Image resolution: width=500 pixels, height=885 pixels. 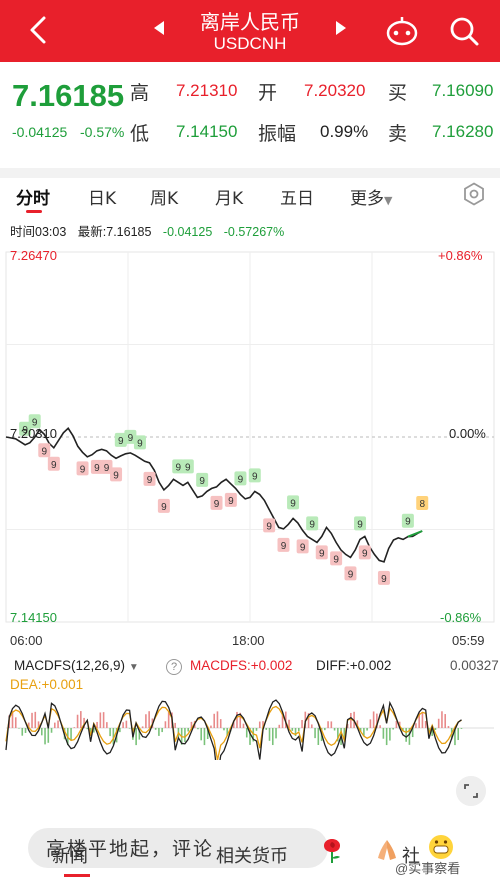 I want to click on tab-weekly: 周K, so click(x=164, y=196).